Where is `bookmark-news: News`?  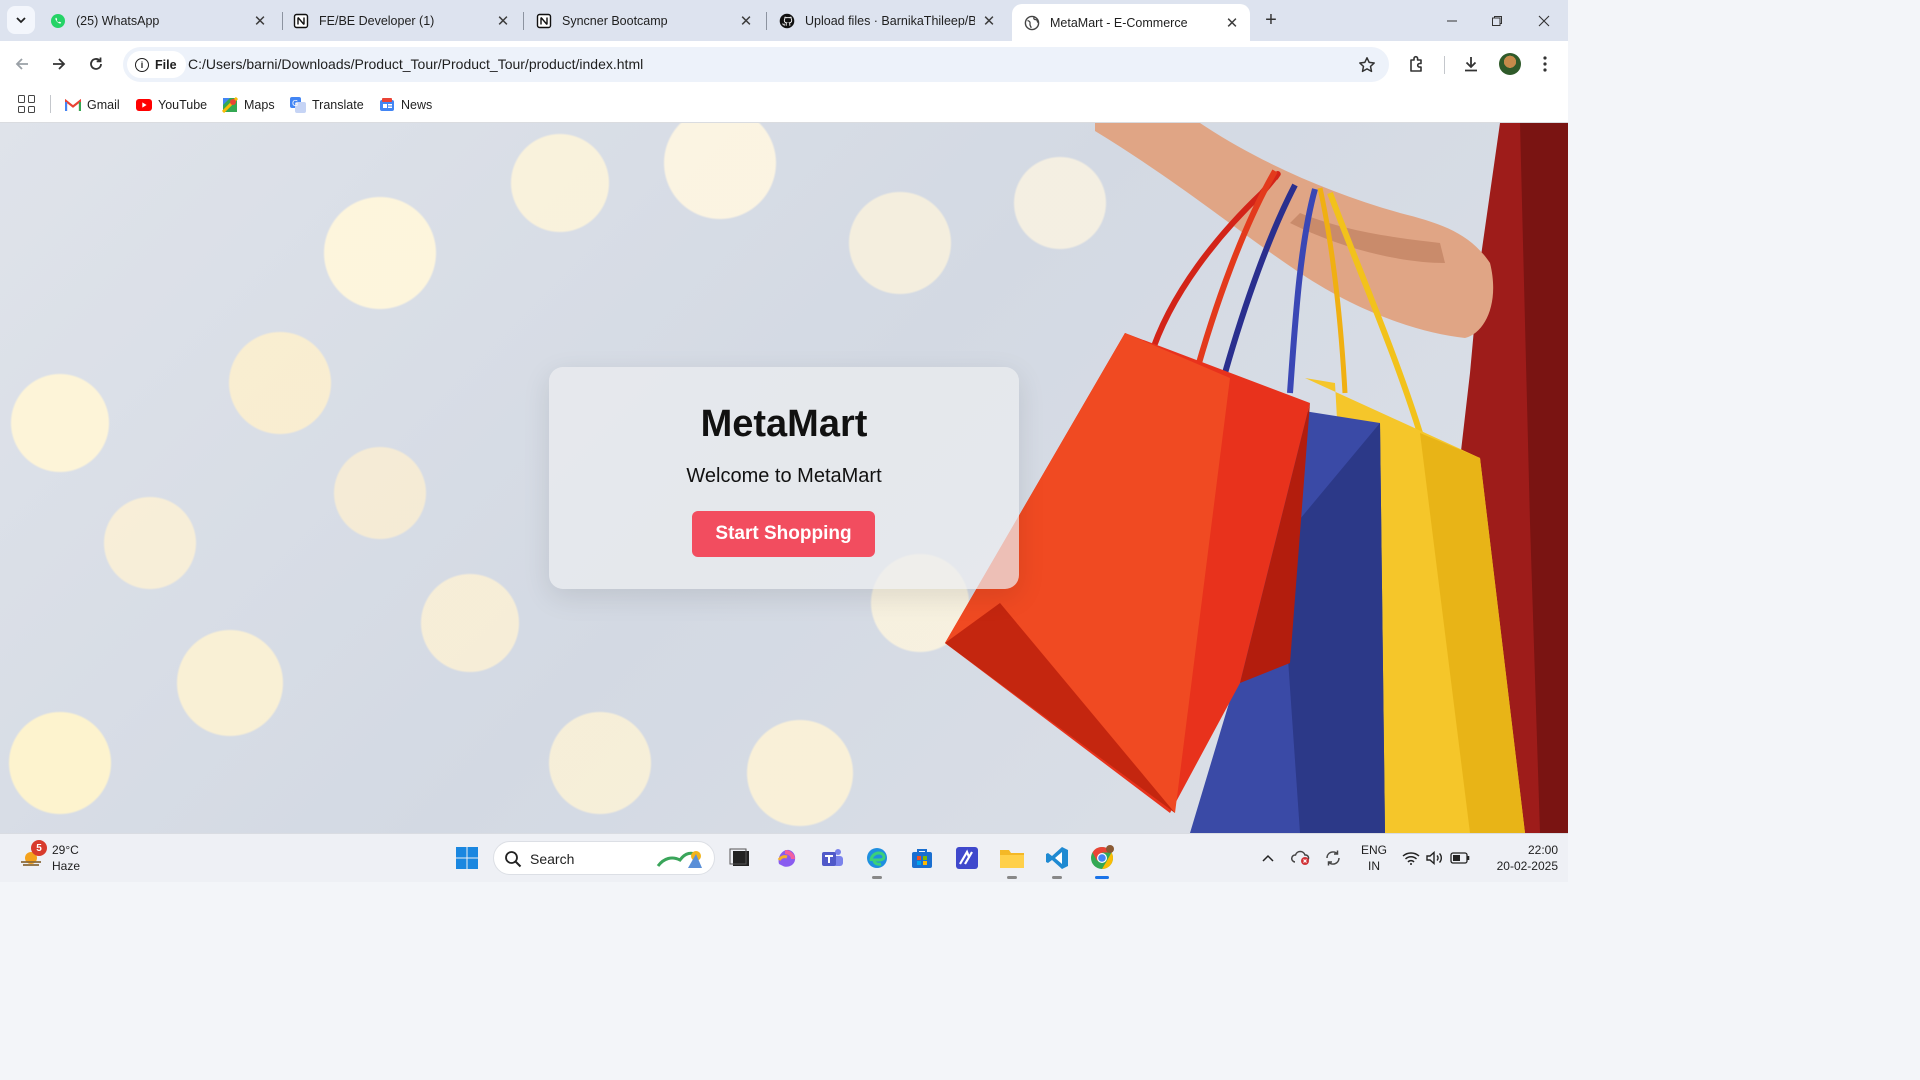 bookmark-news: News is located at coordinates (405, 105).